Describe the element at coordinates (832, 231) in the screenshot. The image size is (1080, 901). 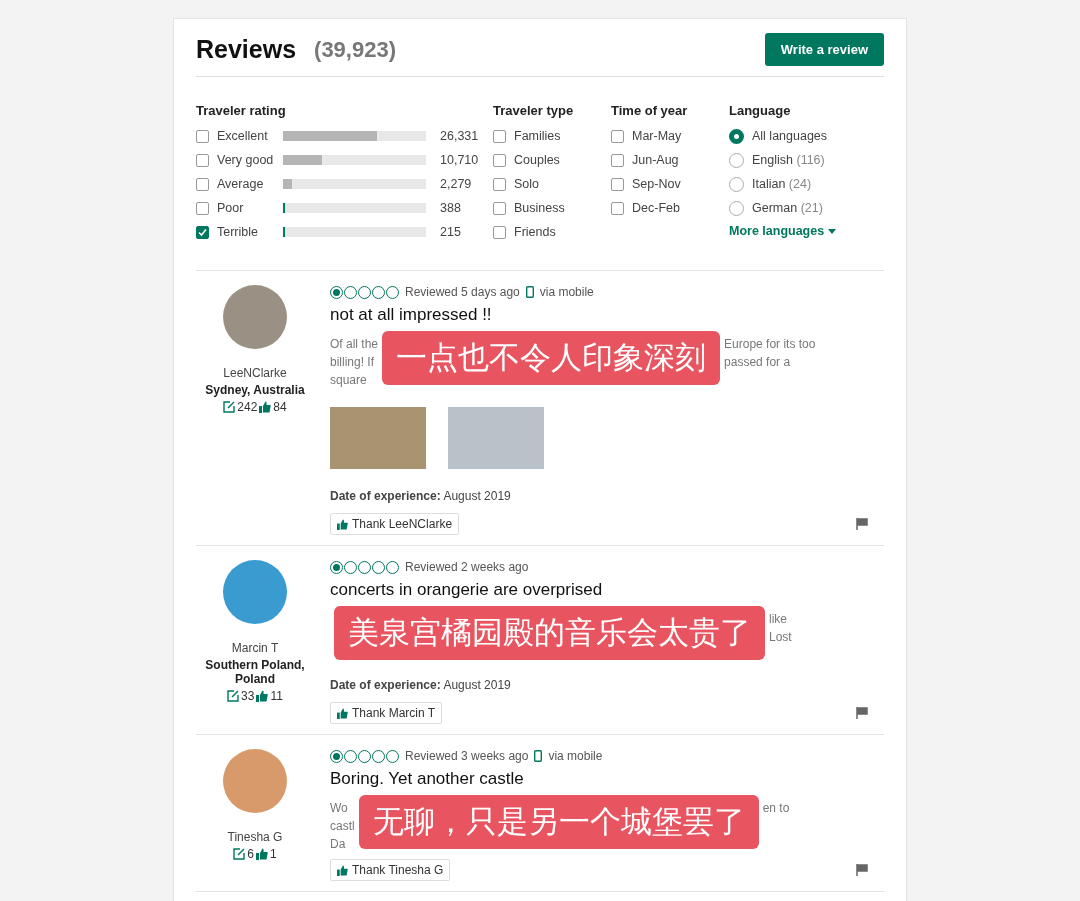
I see `caret-icon` at that location.